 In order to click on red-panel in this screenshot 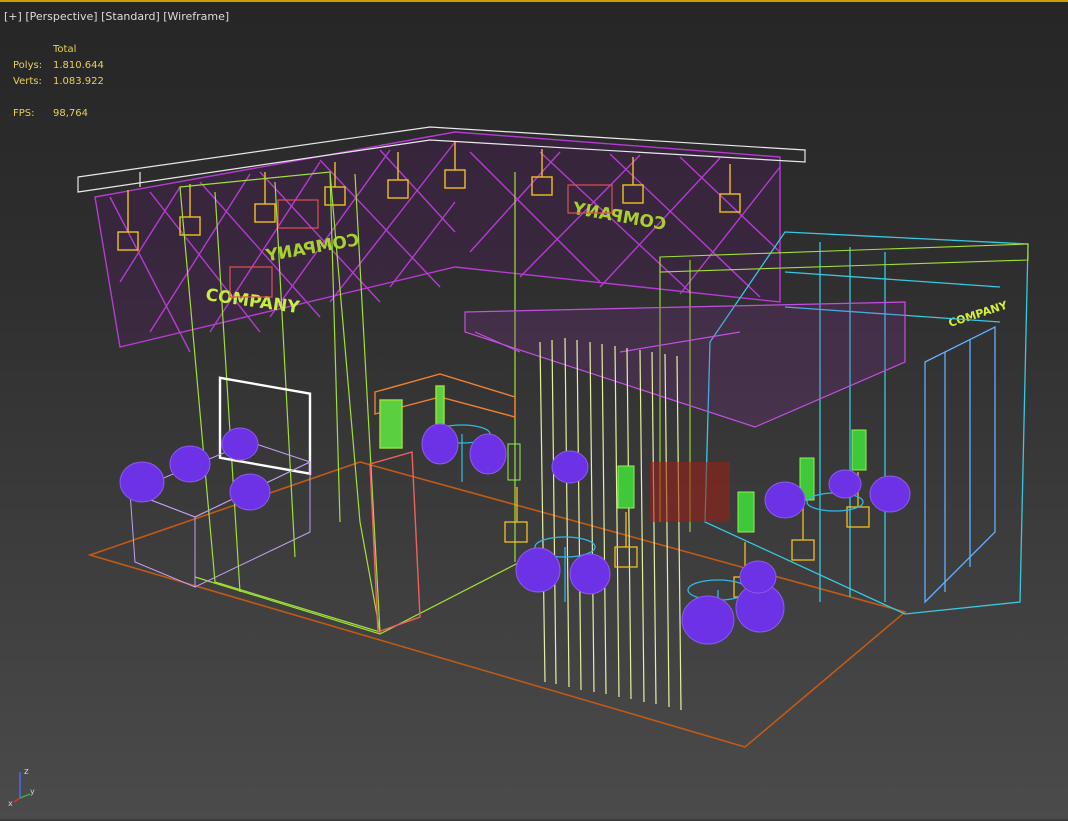, I will do `click(690, 492)`.